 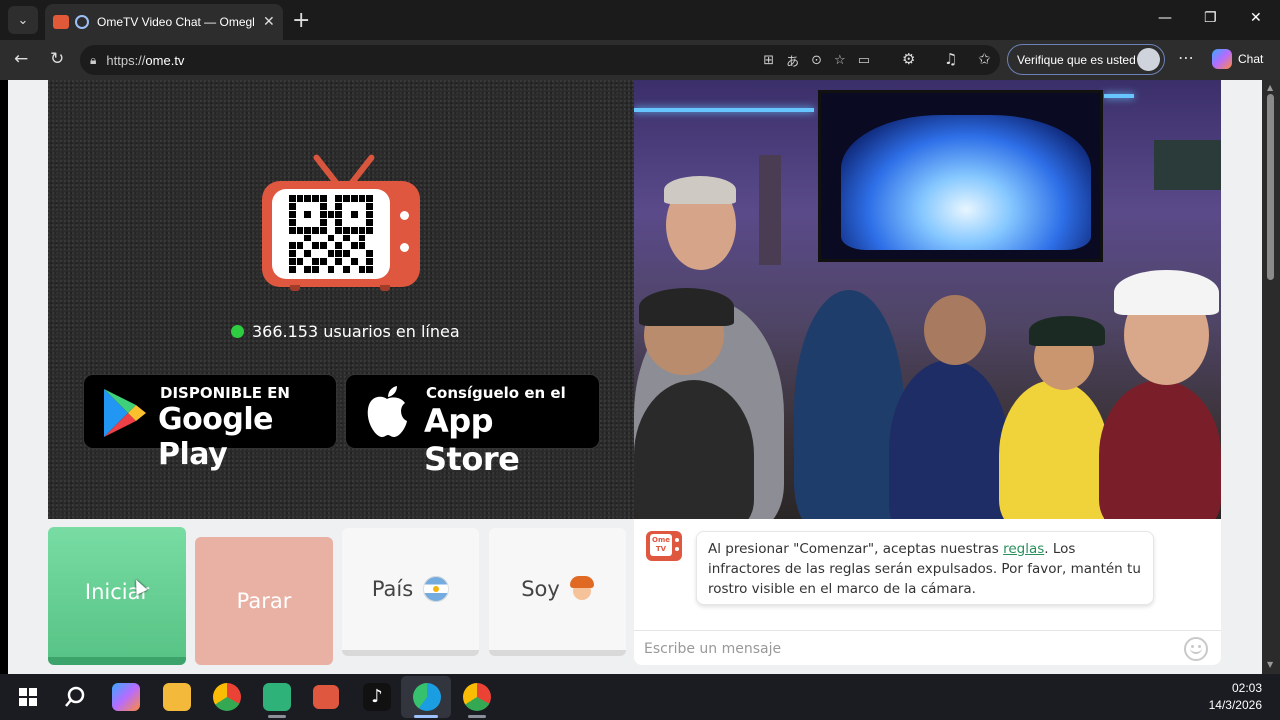 I want to click on clock-date: 14/3/2026, so click(x=1235, y=705).